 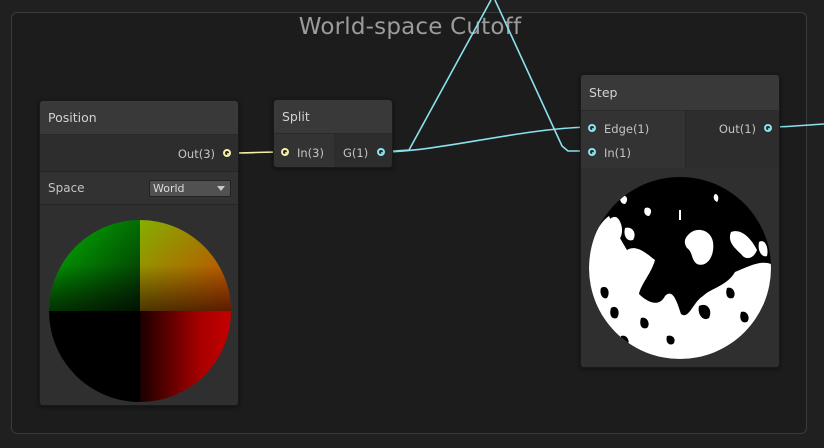 What do you see at coordinates (592, 152) in the screenshot?
I see `step-in-port` at bounding box center [592, 152].